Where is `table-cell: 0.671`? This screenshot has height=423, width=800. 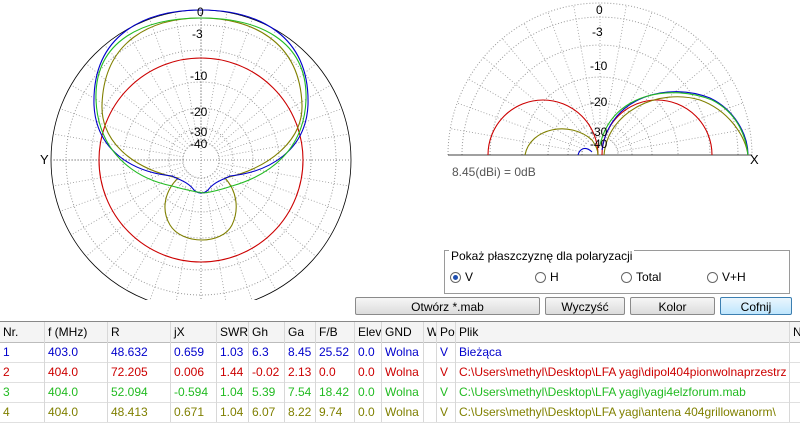
table-cell: 0.671 is located at coordinates (194, 412).